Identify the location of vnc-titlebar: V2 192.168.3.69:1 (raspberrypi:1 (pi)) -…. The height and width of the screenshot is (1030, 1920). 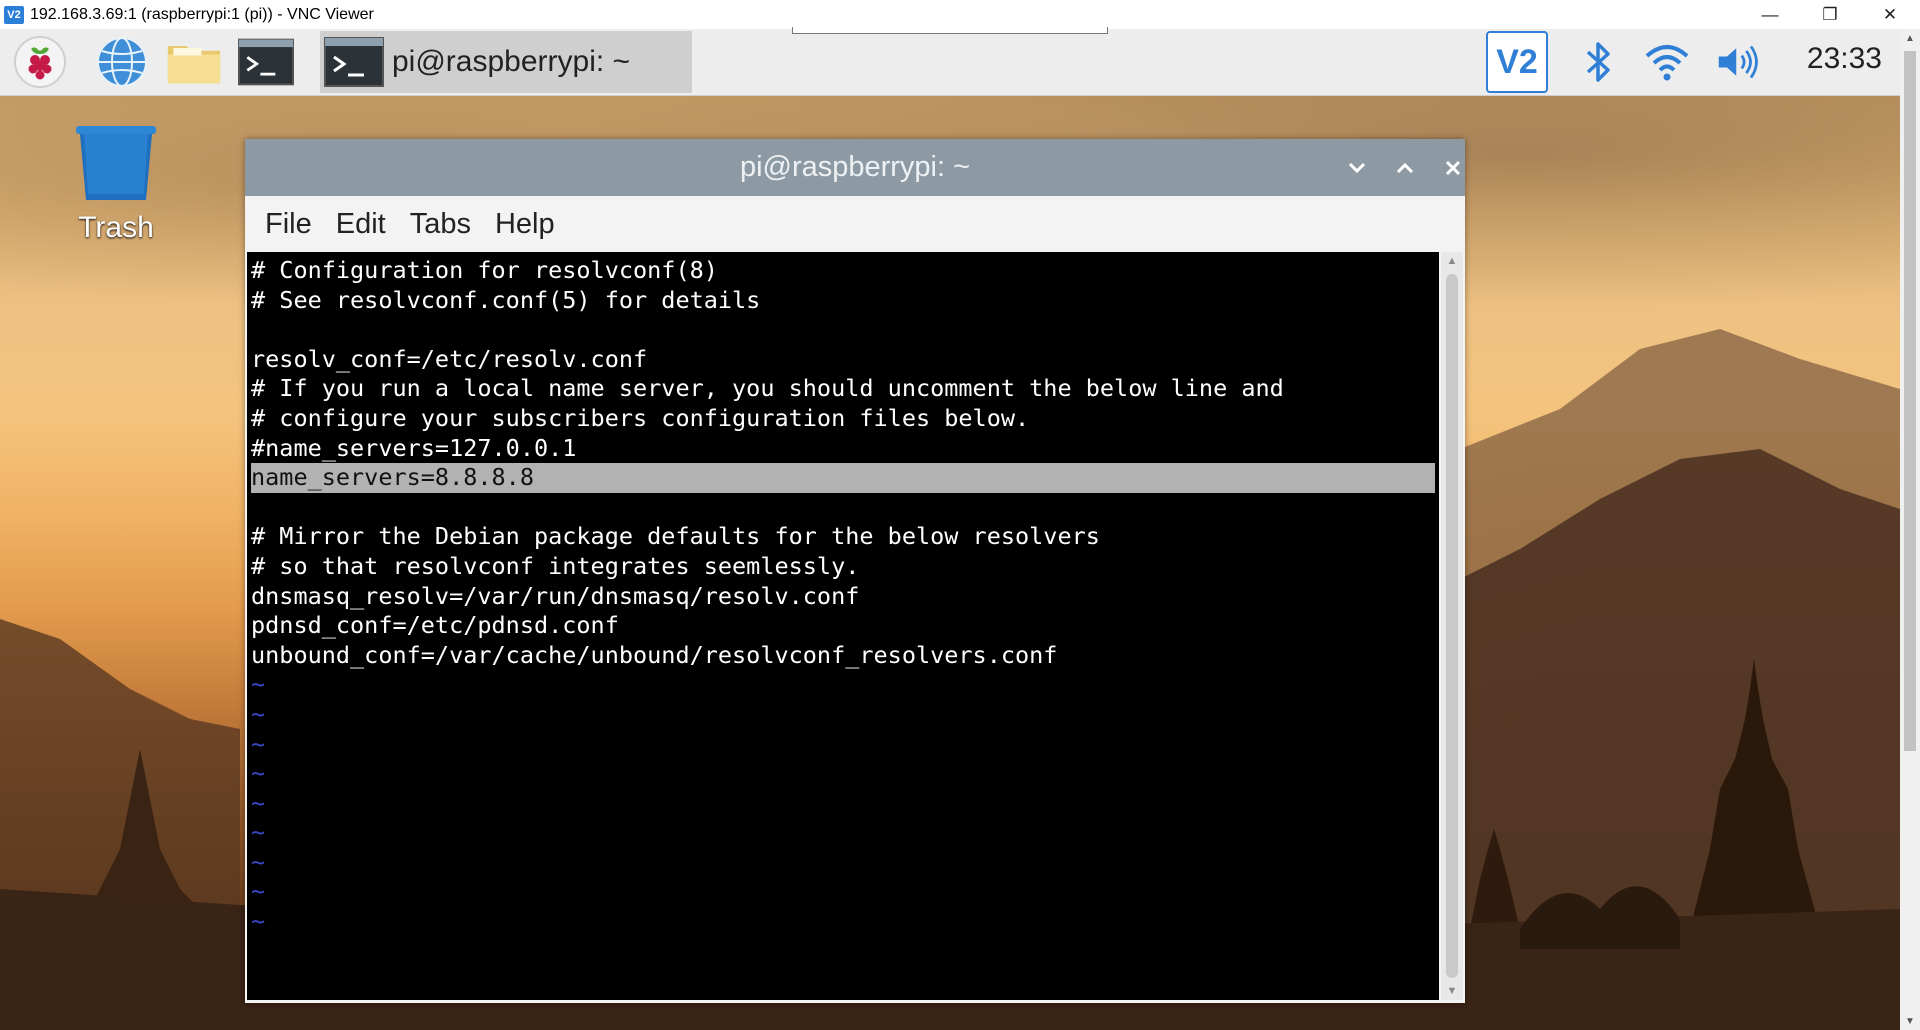
(960, 14).